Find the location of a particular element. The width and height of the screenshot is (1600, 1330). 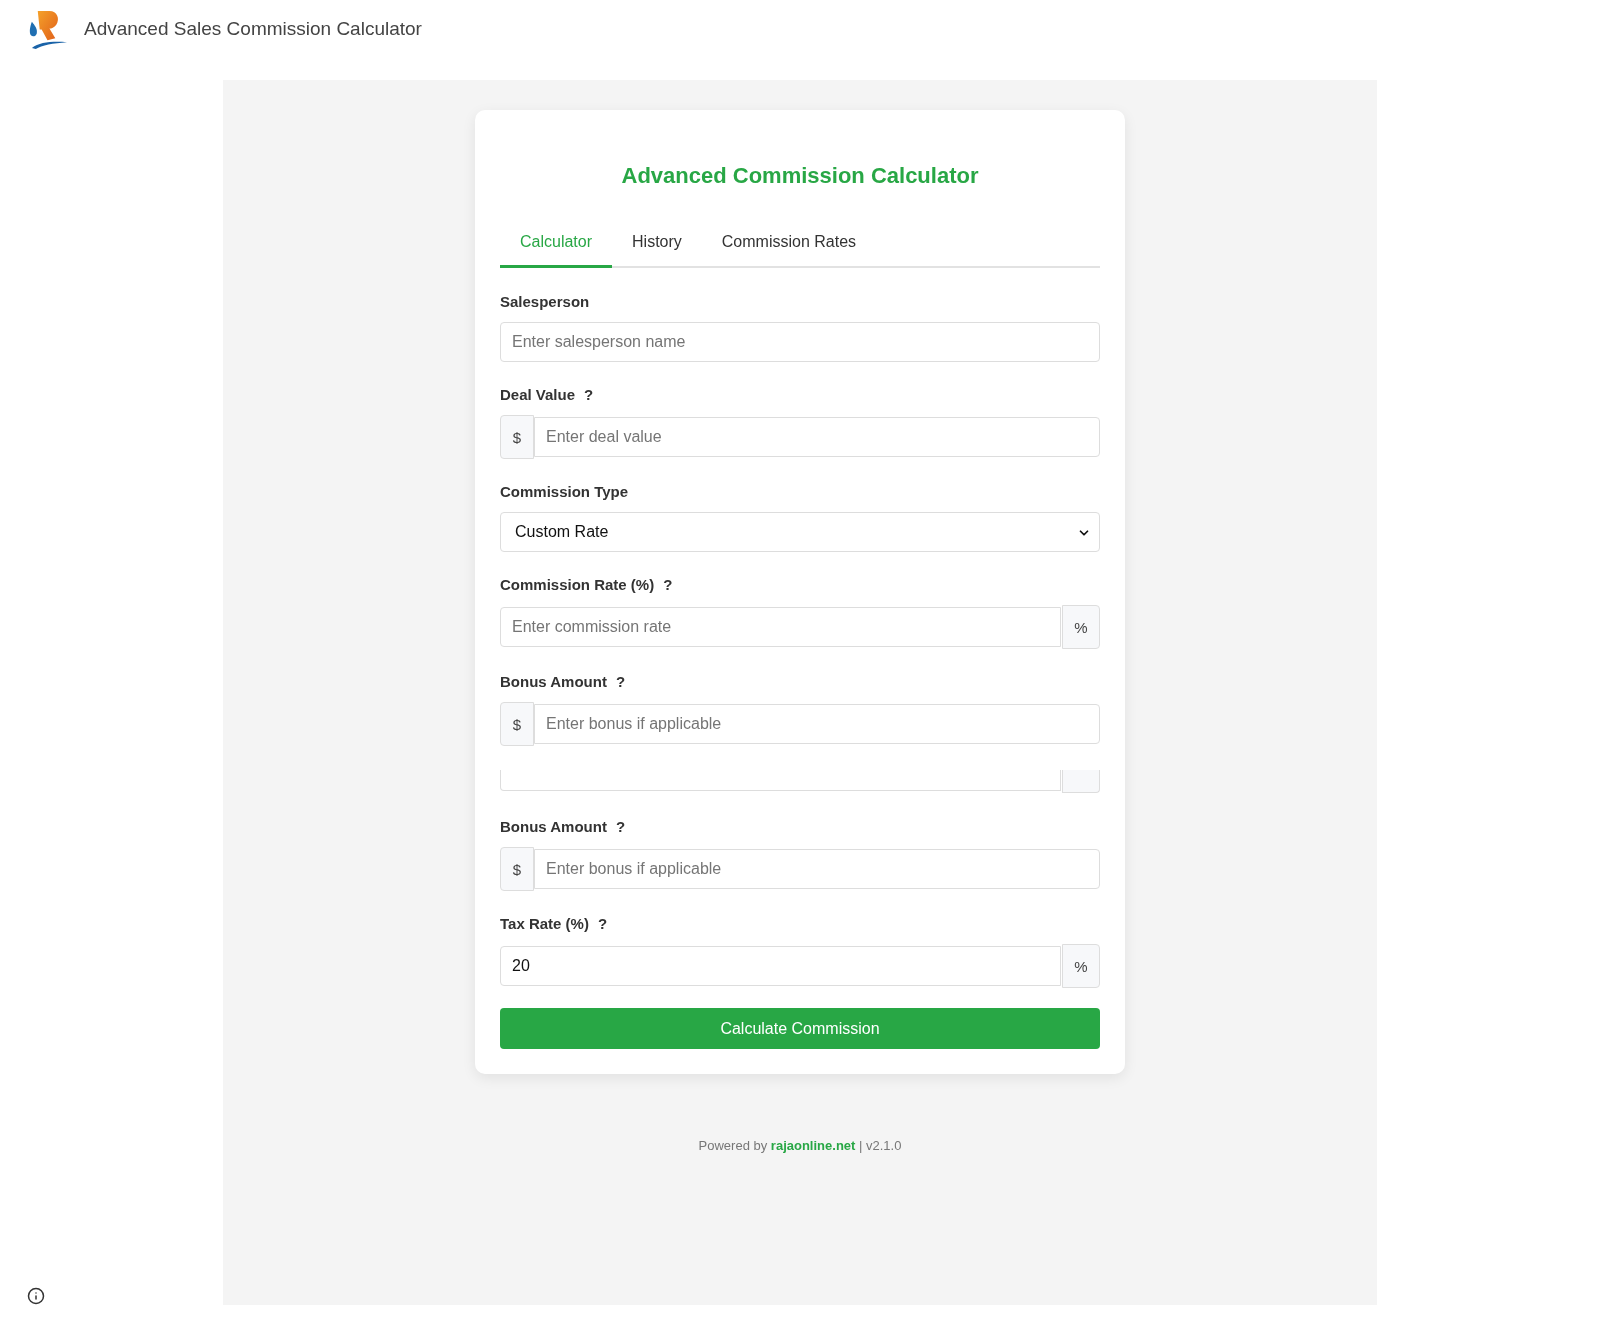

input-field: Enter deal value is located at coordinates (817, 437).